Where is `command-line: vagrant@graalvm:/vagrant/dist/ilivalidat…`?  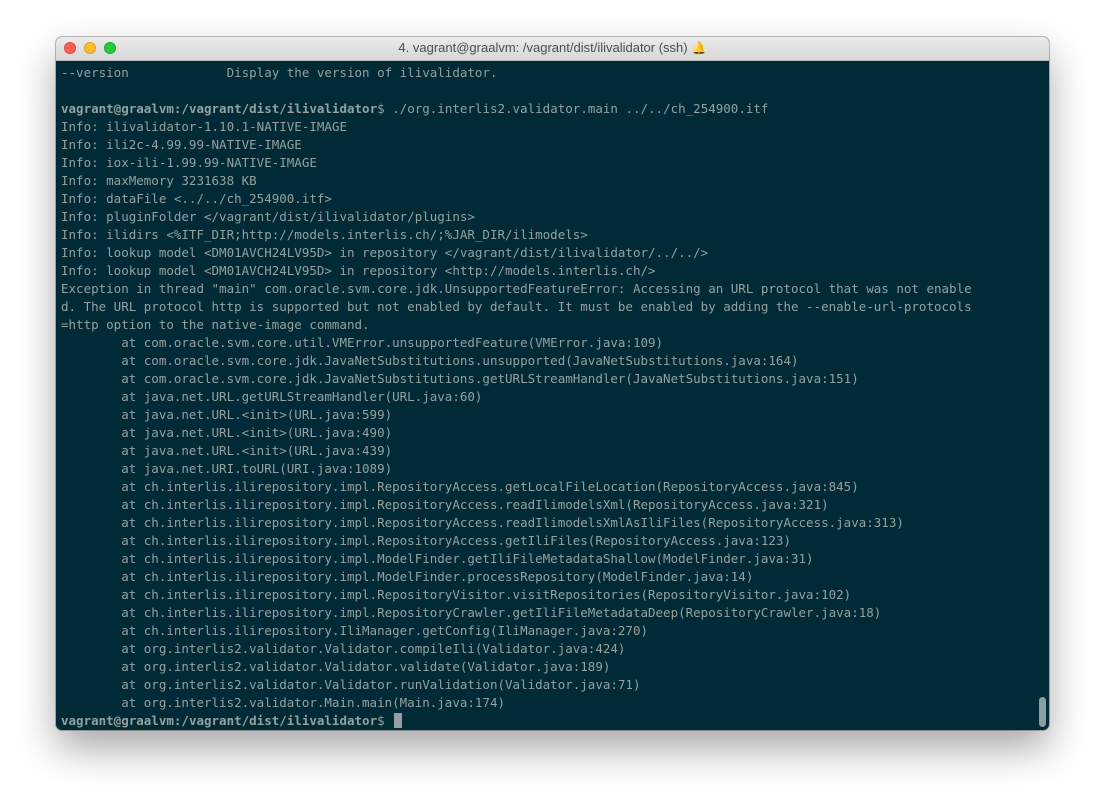 command-line: vagrant@graalvm:/vagrant/dist/ilivalidat… is located at coordinates (548, 109).